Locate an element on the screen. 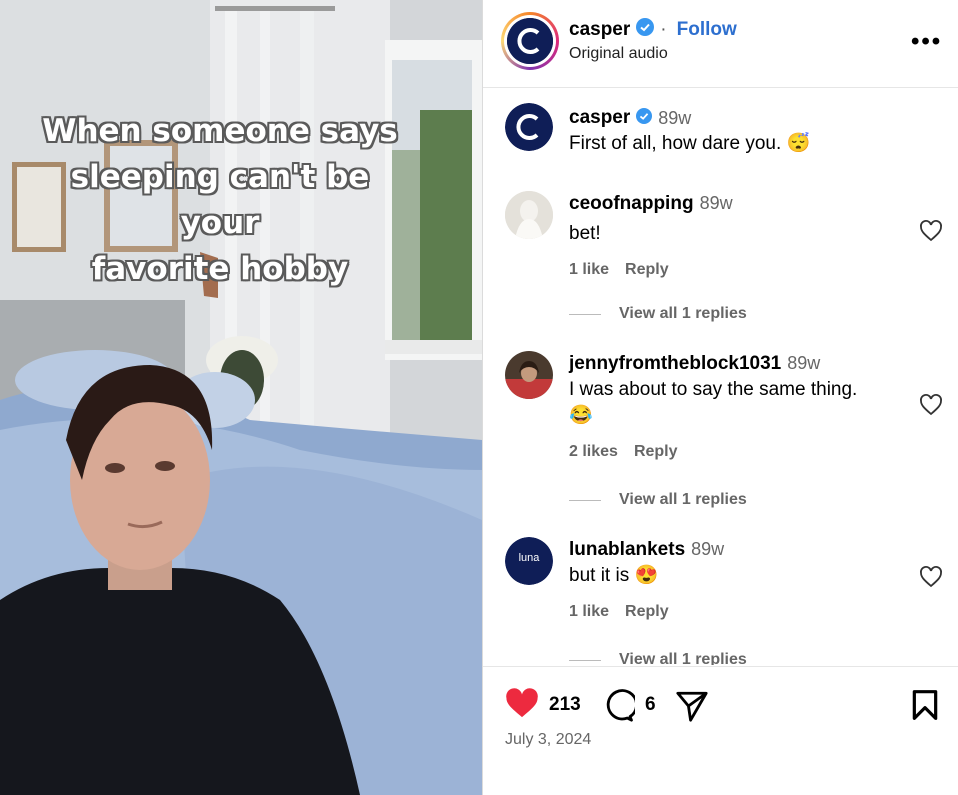  caption-comment: casper 89w First of all, how dare you. 😴 is located at coordinates (720, 138).